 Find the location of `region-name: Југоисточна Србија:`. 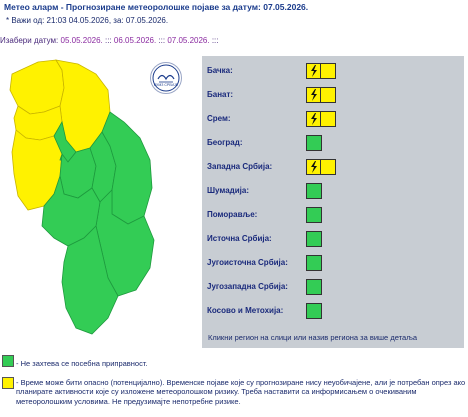

region-name: Југоисточна Србија: is located at coordinates (247, 262).